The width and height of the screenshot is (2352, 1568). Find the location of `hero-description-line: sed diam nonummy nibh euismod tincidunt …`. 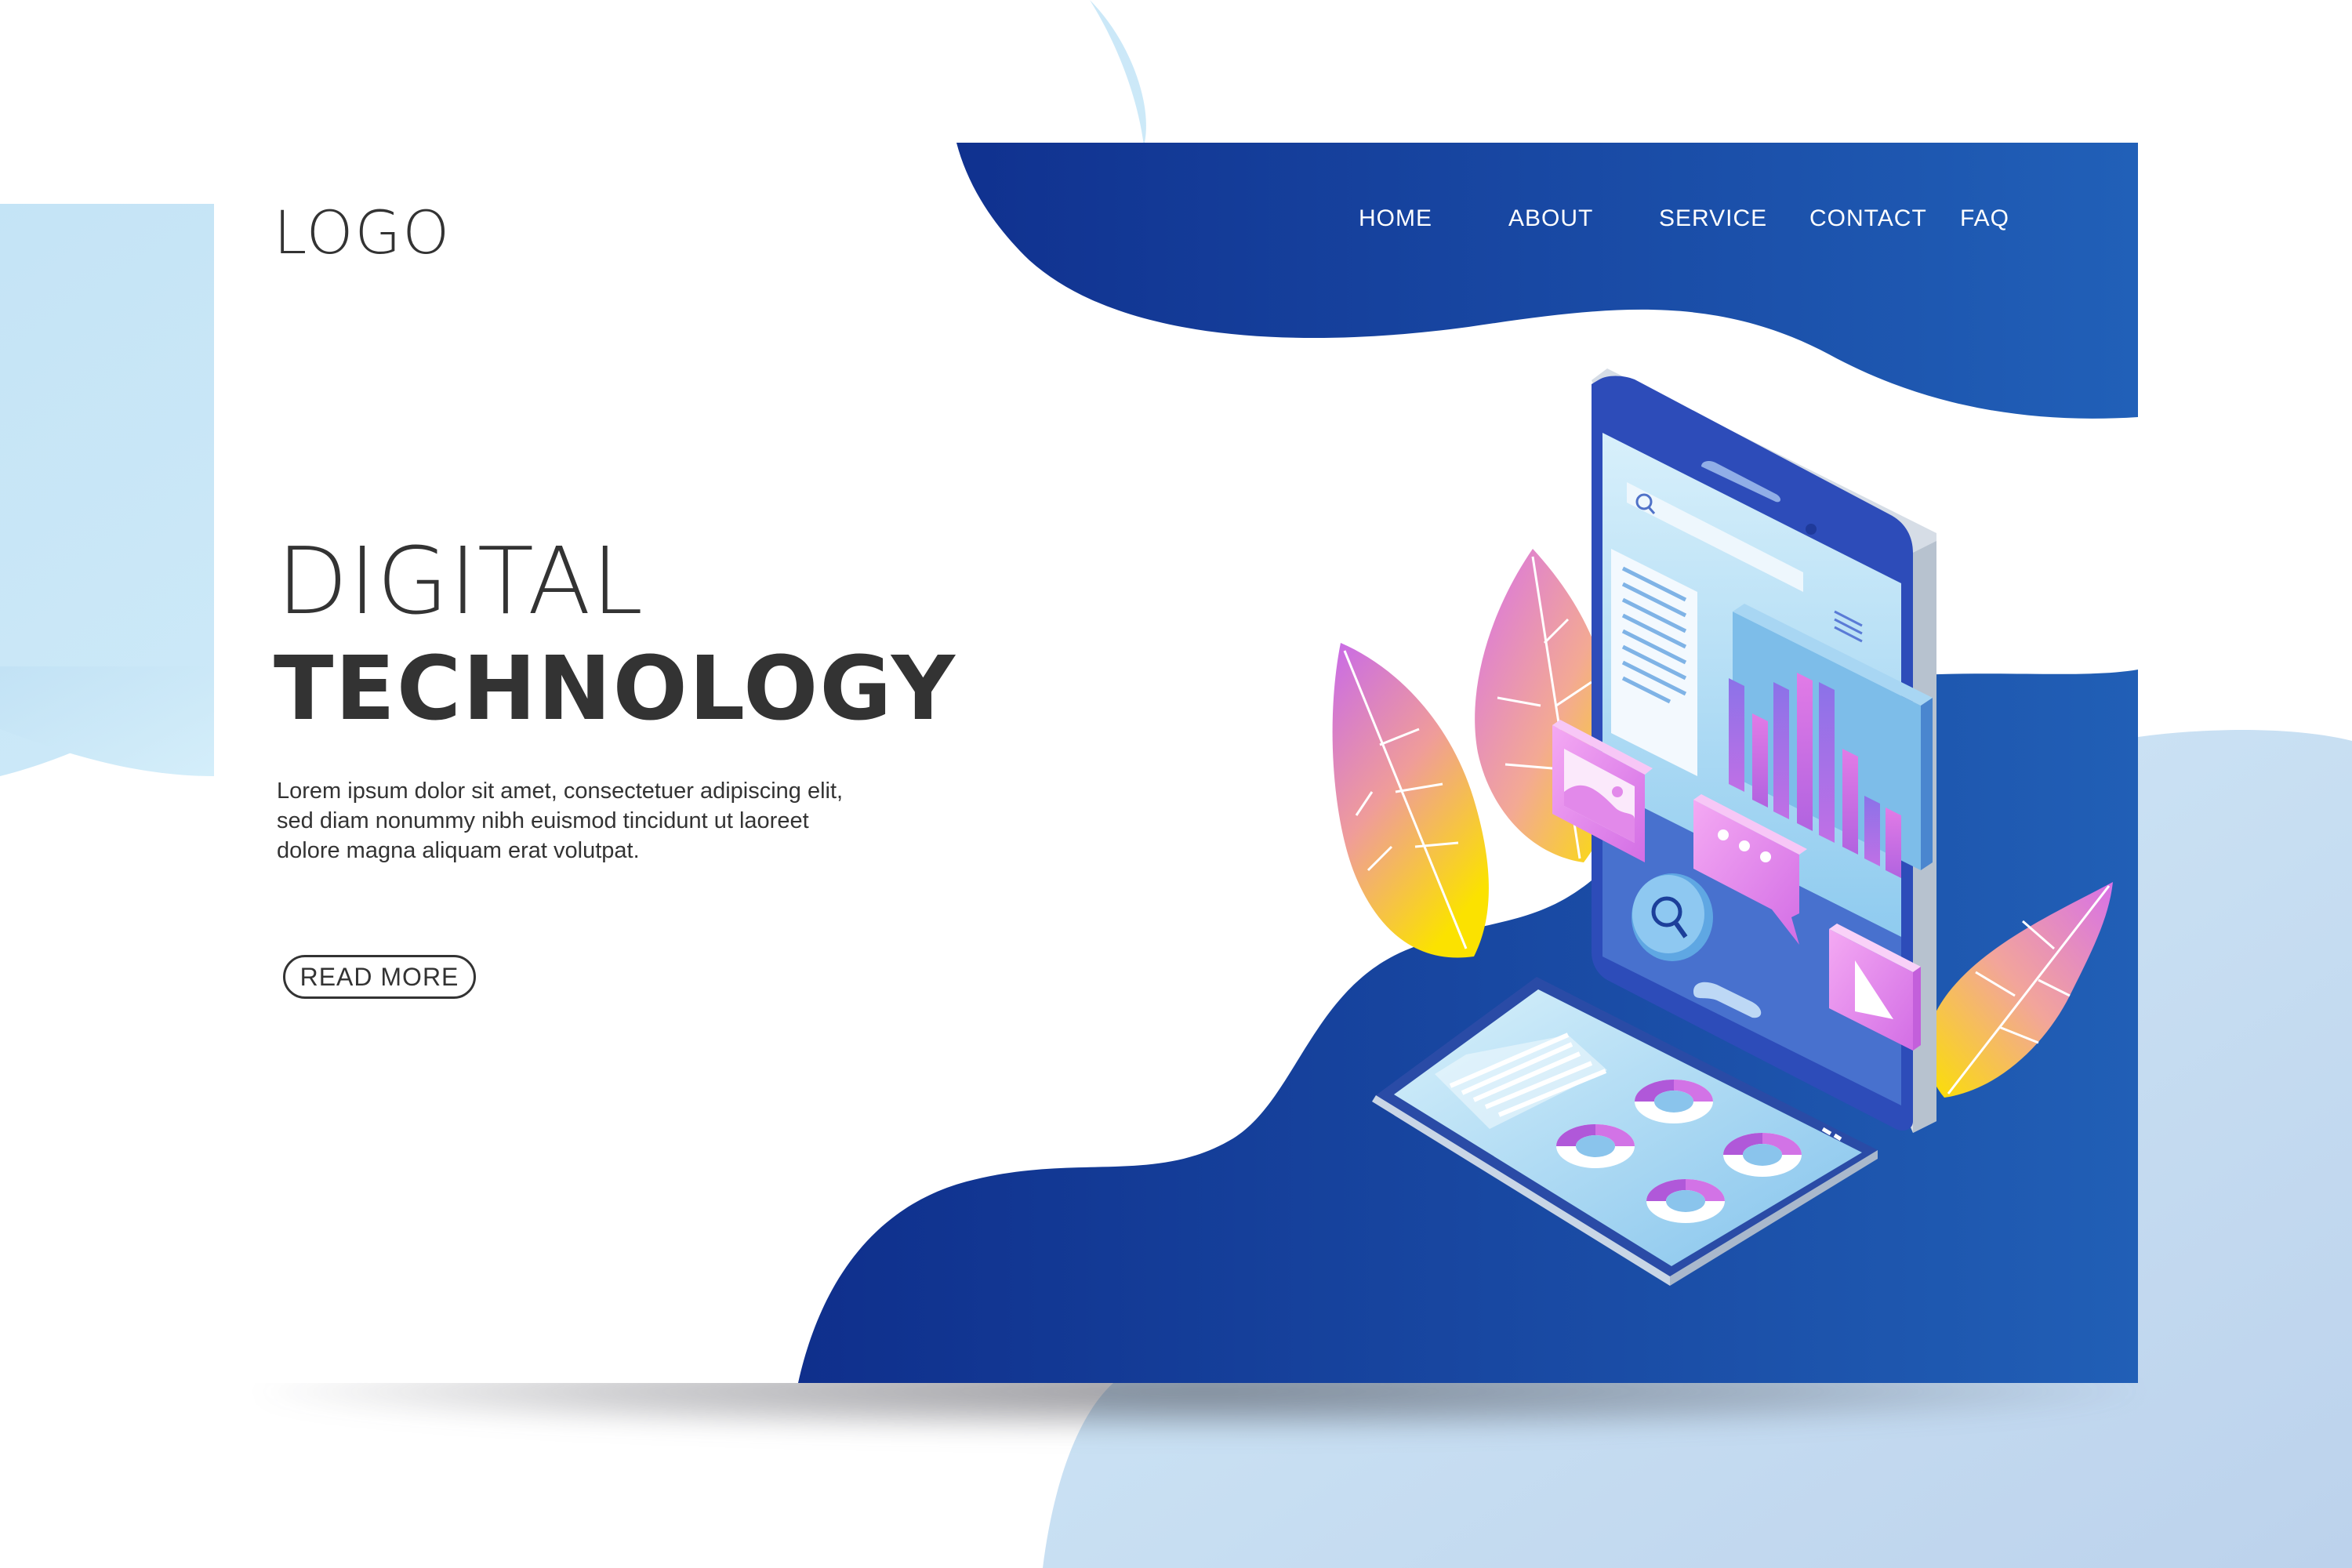

hero-description-line: sed diam nonummy nibh euismod tincidunt … is located at coordinates (543, 820).